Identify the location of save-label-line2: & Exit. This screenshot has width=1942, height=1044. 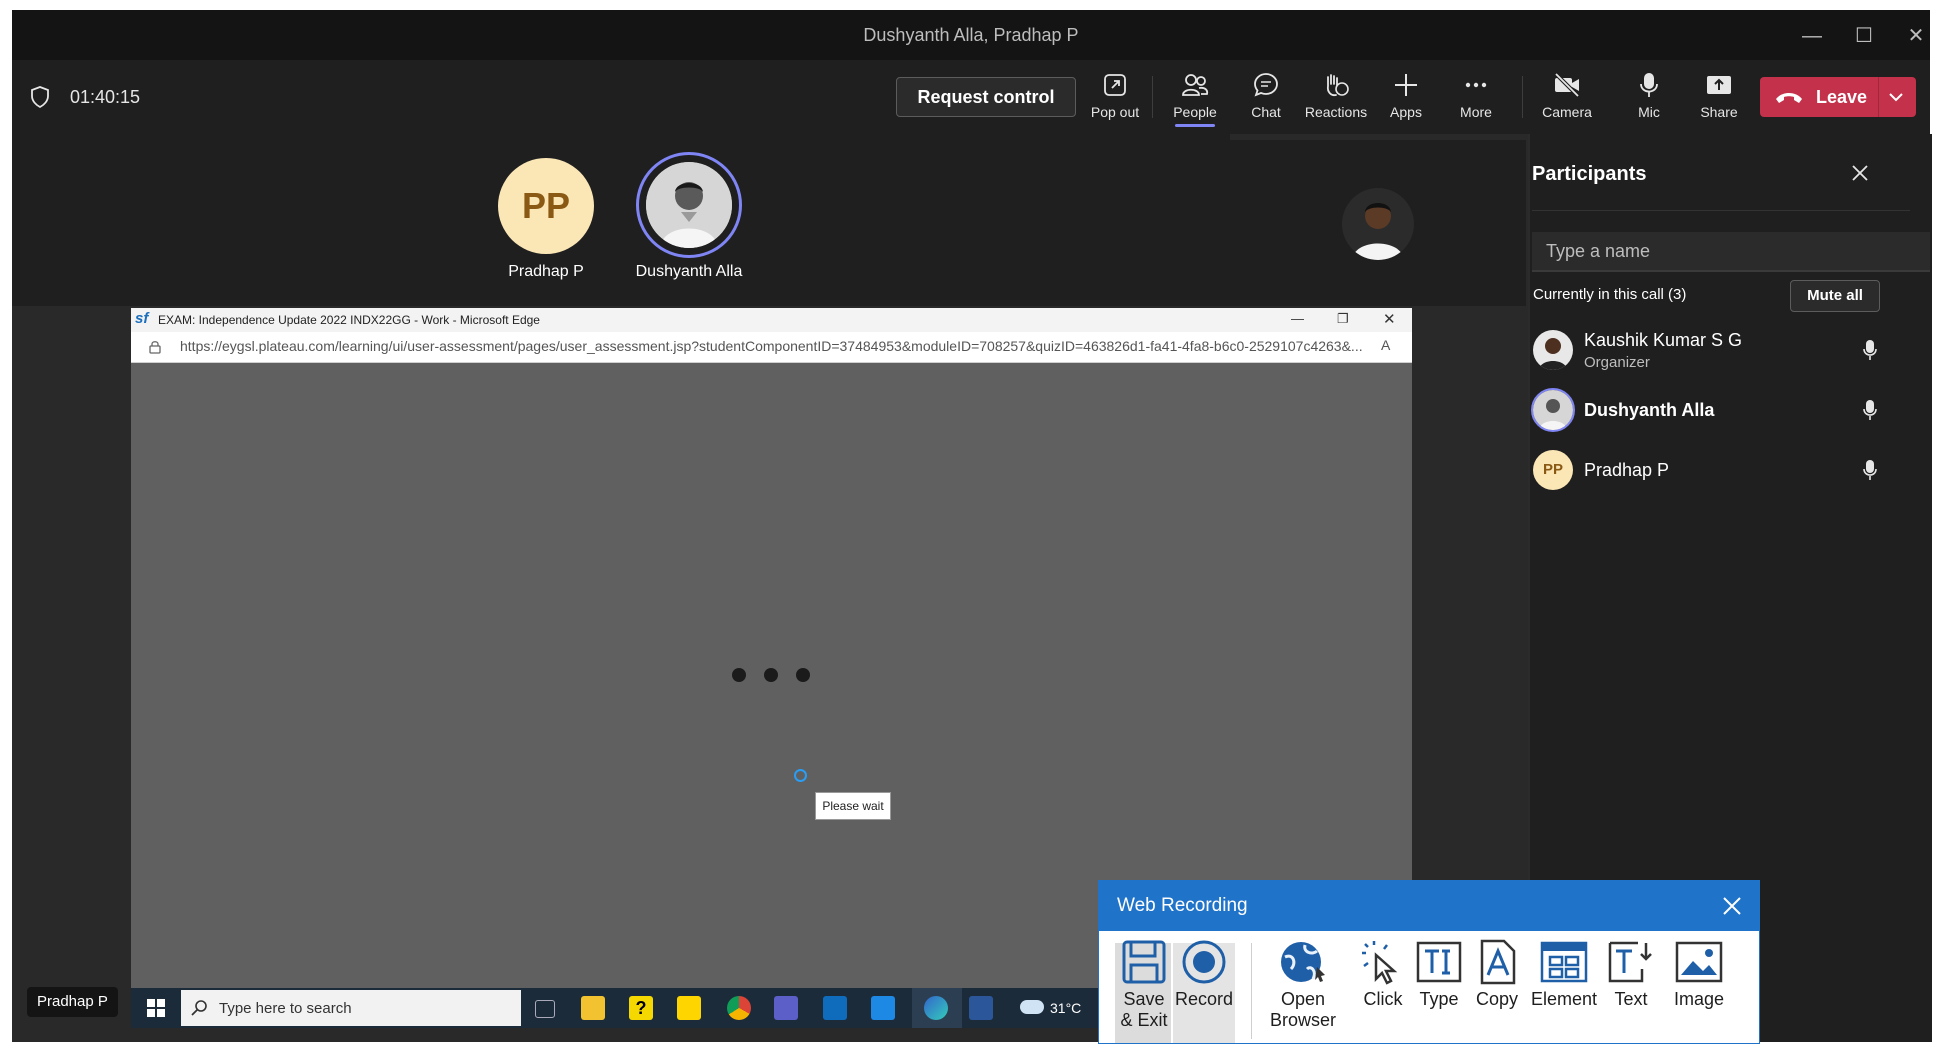
(1144, 1020).